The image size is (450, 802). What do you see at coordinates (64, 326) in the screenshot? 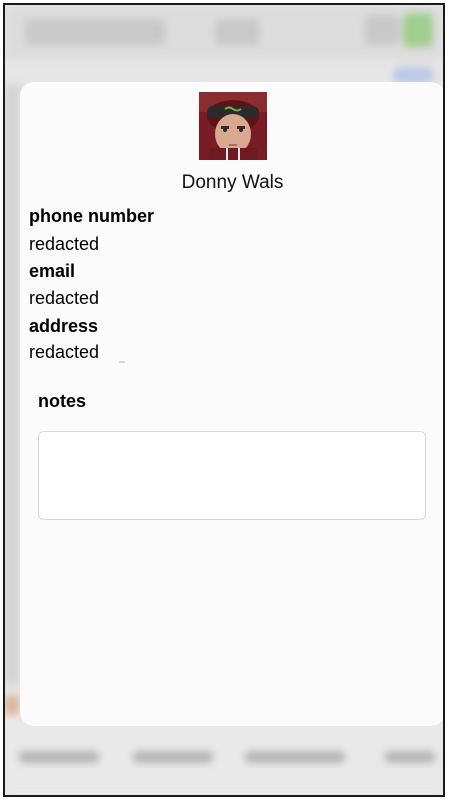
I see `address-label: address` at bounding box center [64, 326].